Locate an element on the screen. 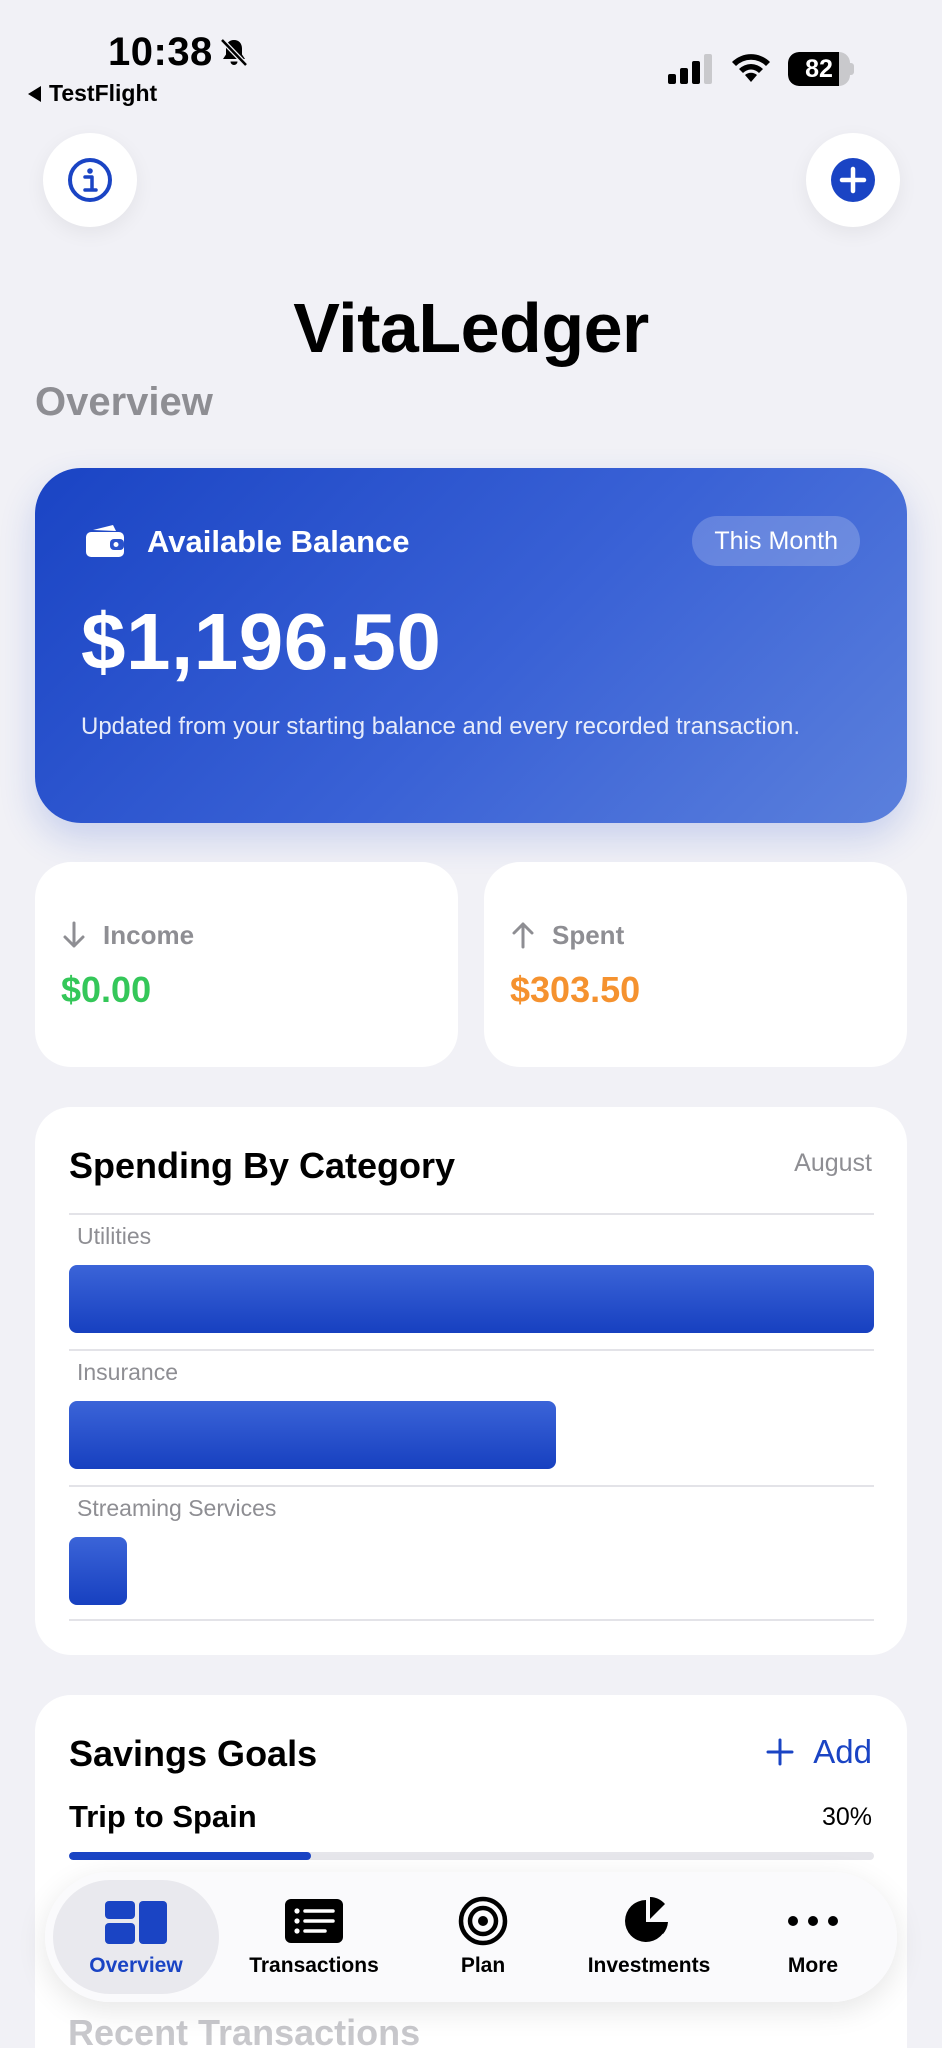 This screenshot has height=2048, width=942. ellipsis-icon is located at coordinates (813, 1921).